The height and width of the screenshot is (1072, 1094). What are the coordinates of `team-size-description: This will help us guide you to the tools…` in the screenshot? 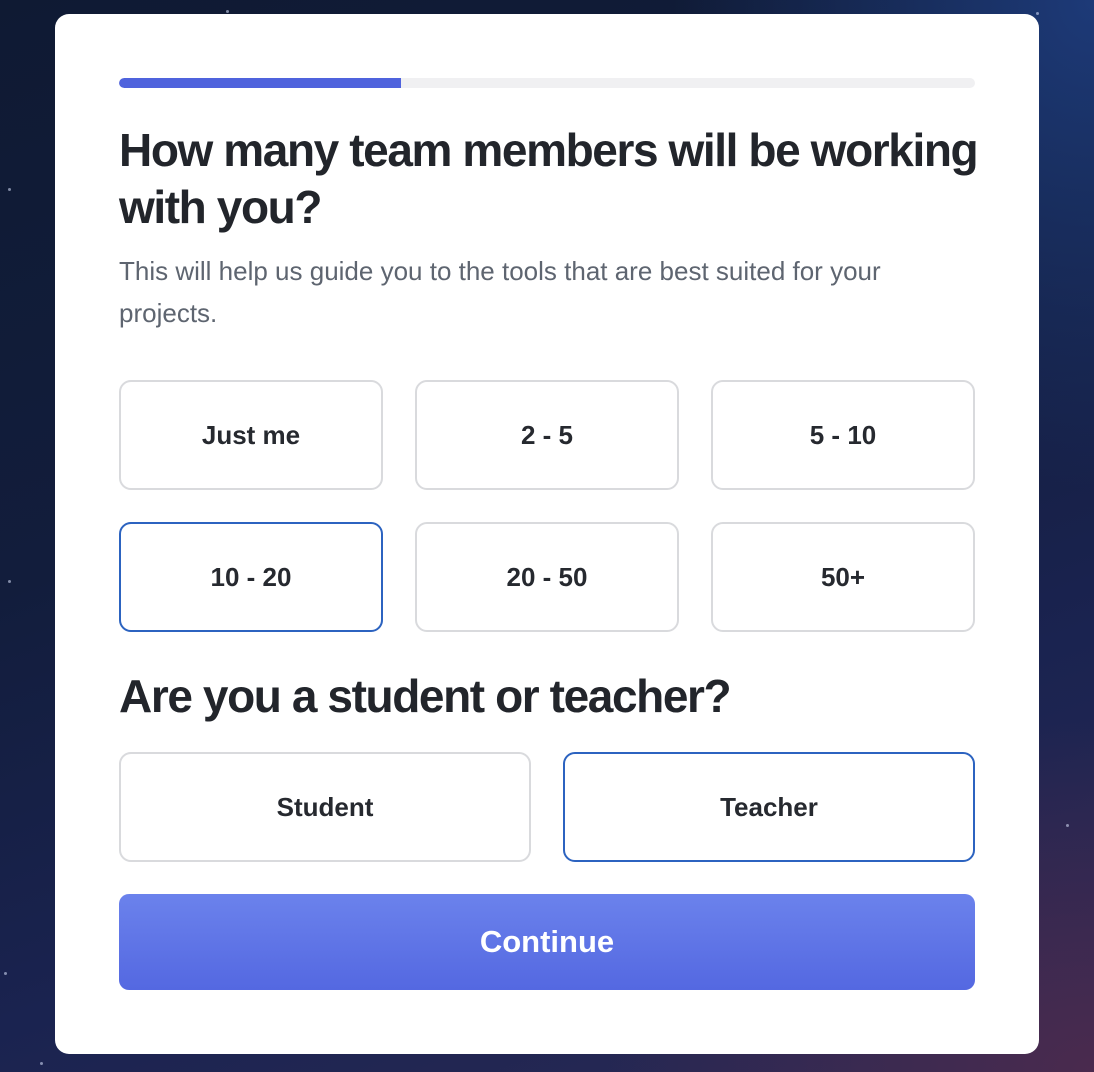 It's located at (500, 292).